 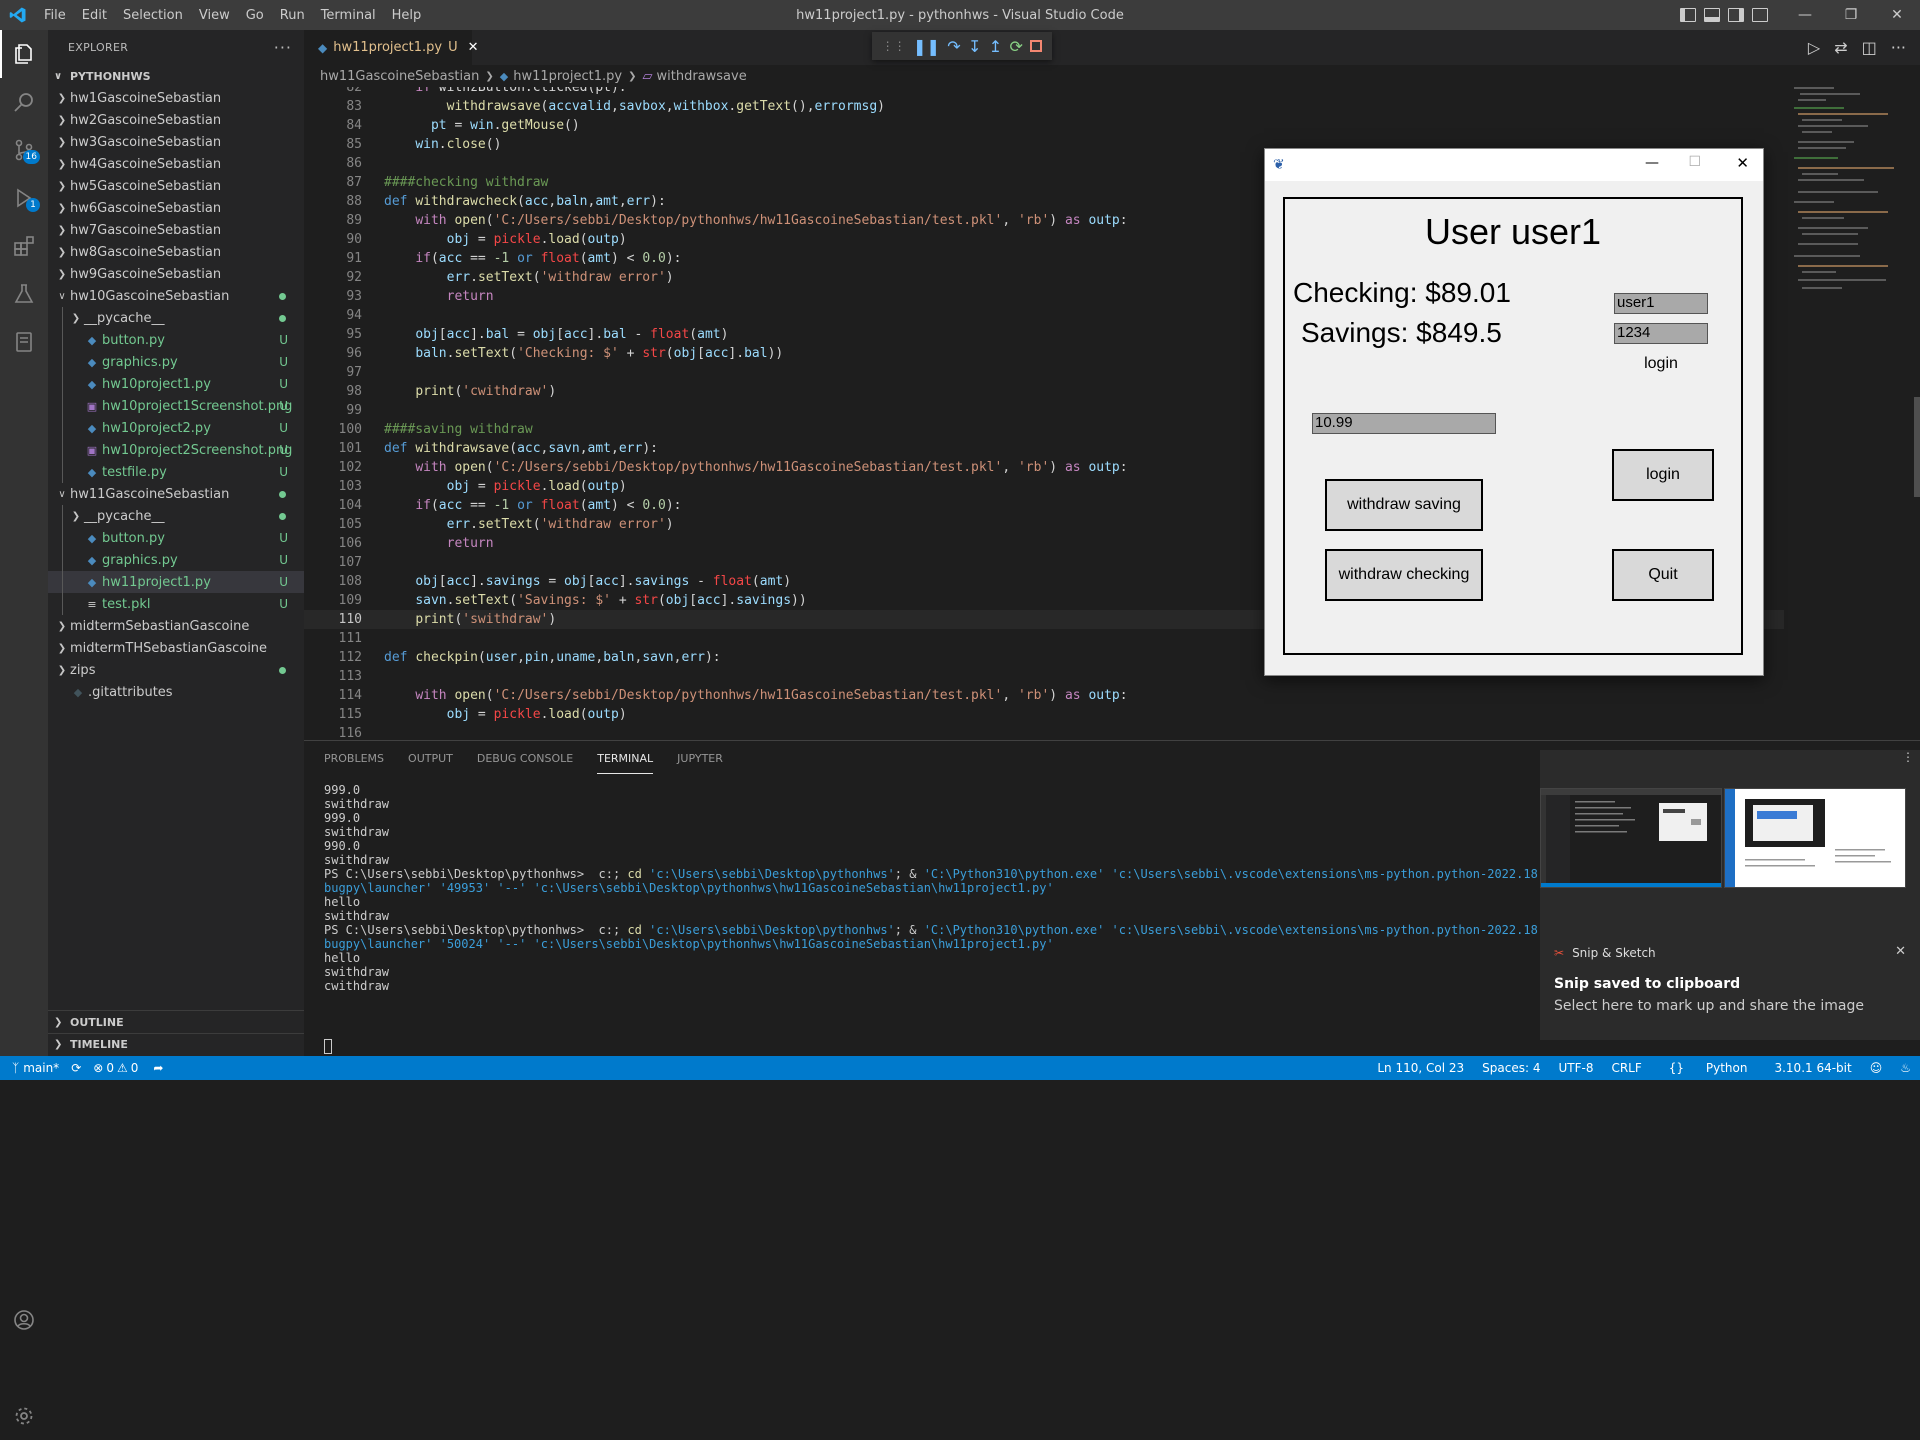 What do you see at coordinates (1852, 413) in the screenshot?
I see `minimap` at bounding box center [1852, 413].